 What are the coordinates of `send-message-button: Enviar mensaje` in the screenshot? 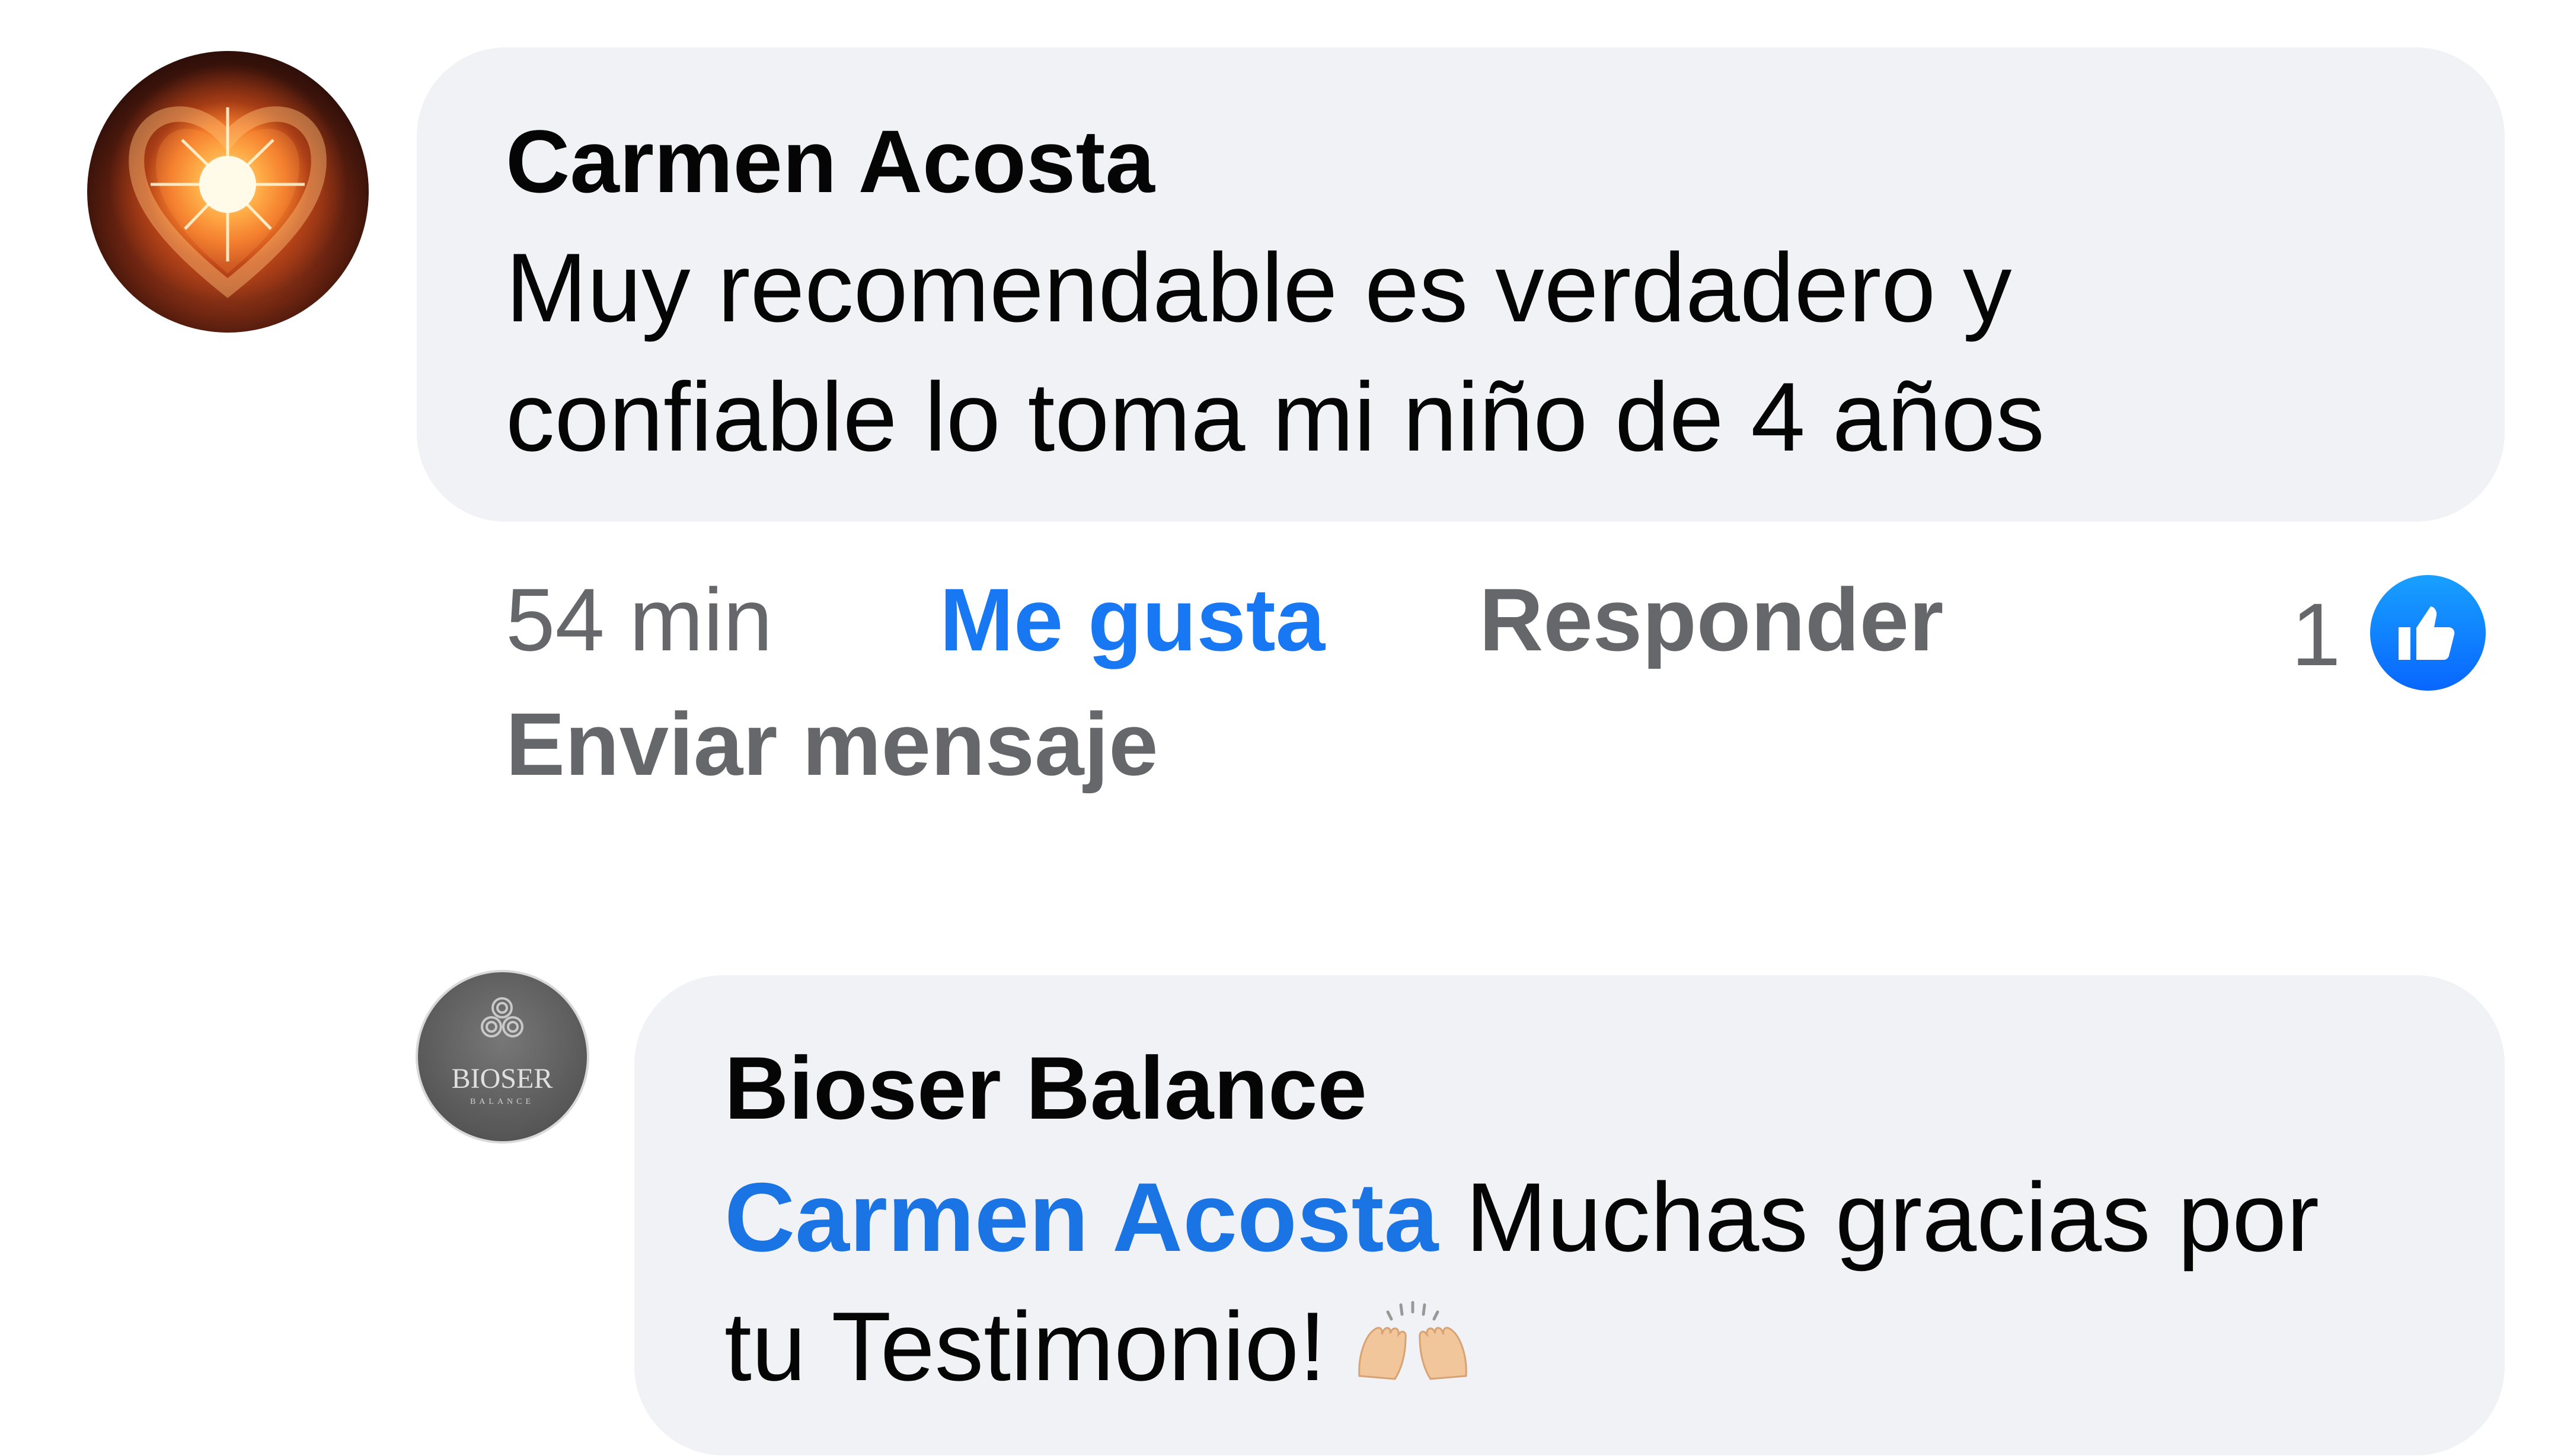 It's located at (832, 744).